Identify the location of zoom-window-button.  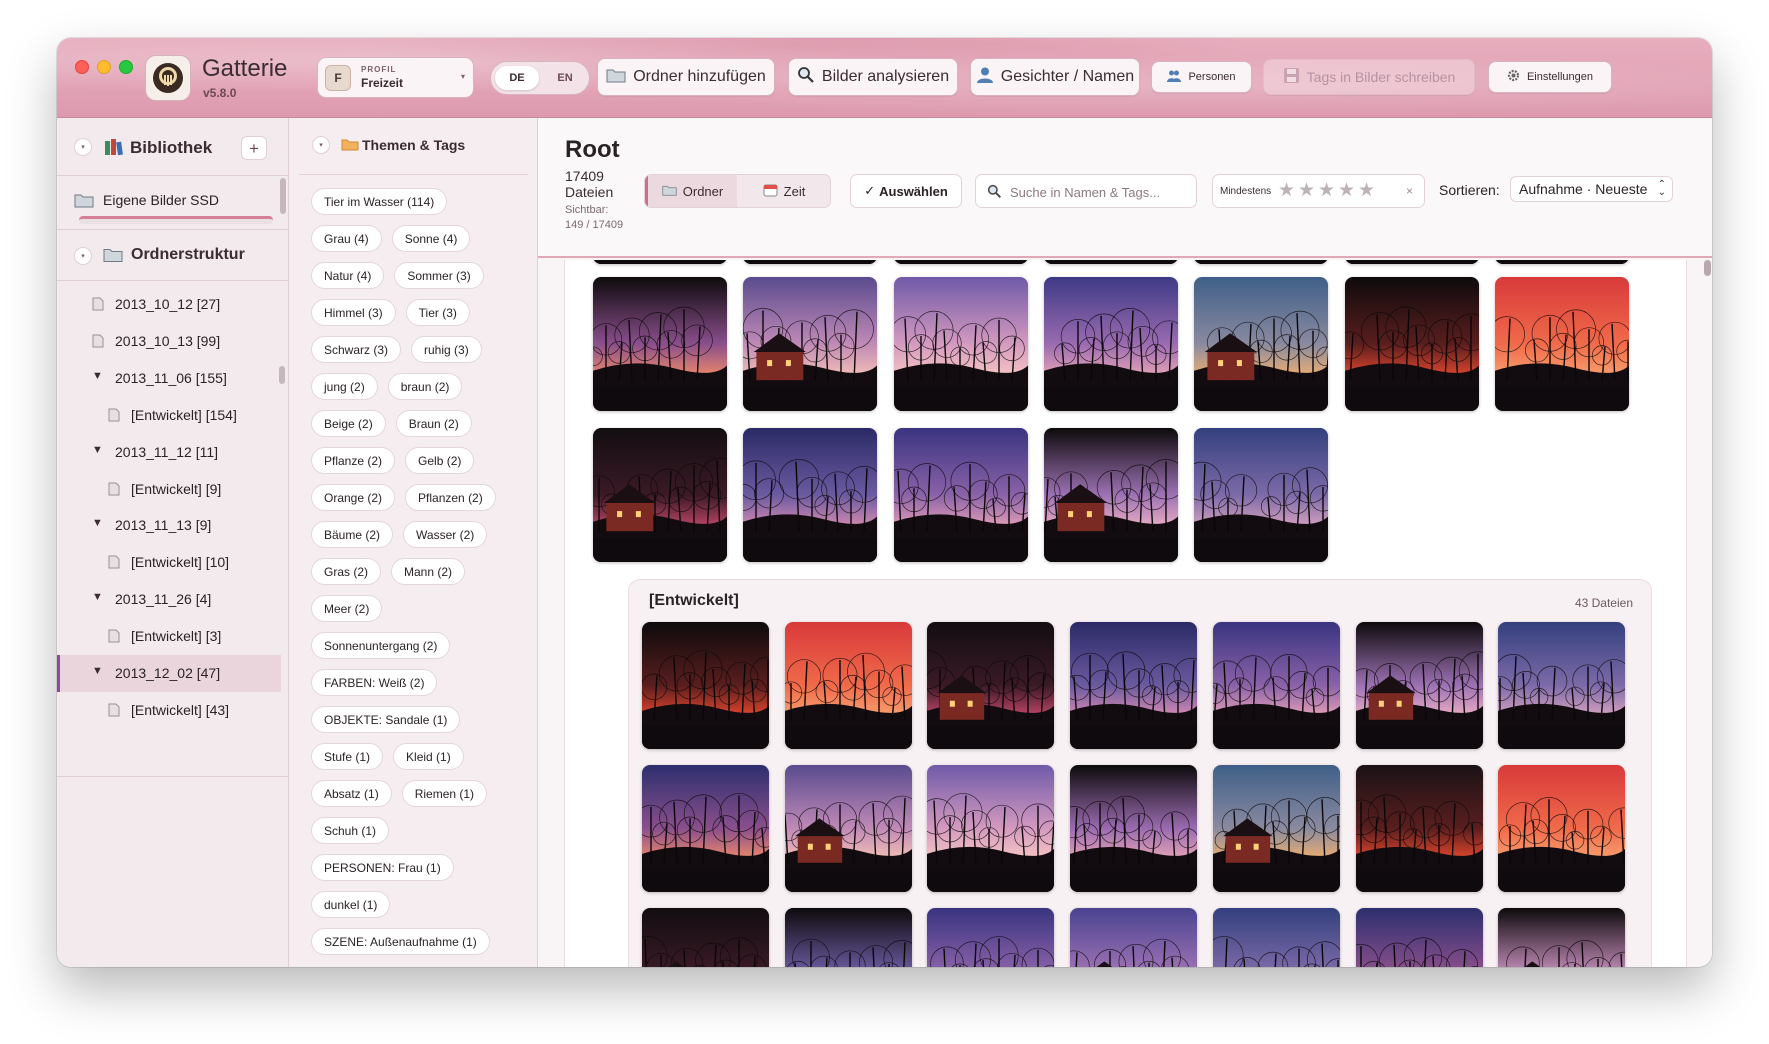
(126, 67).